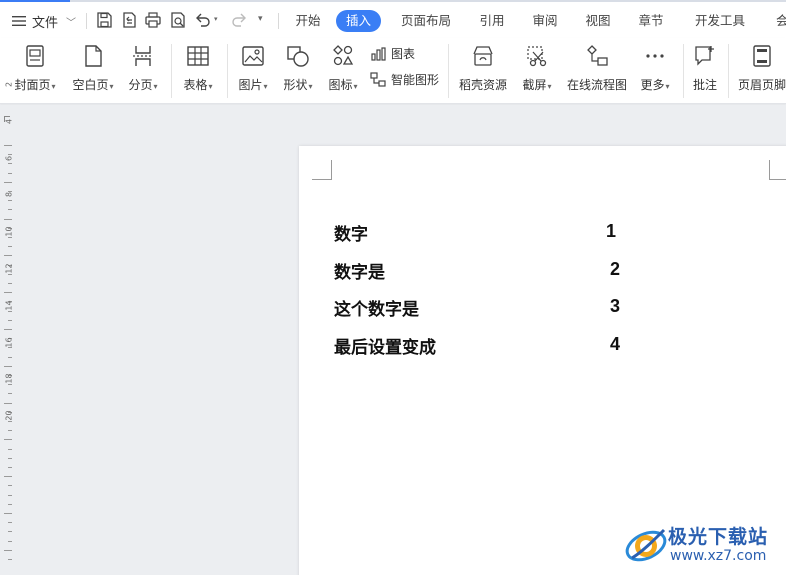 The width and height of the screenshot is (786, 575). I want to click on document-line-number: 1, so click(611, 231).